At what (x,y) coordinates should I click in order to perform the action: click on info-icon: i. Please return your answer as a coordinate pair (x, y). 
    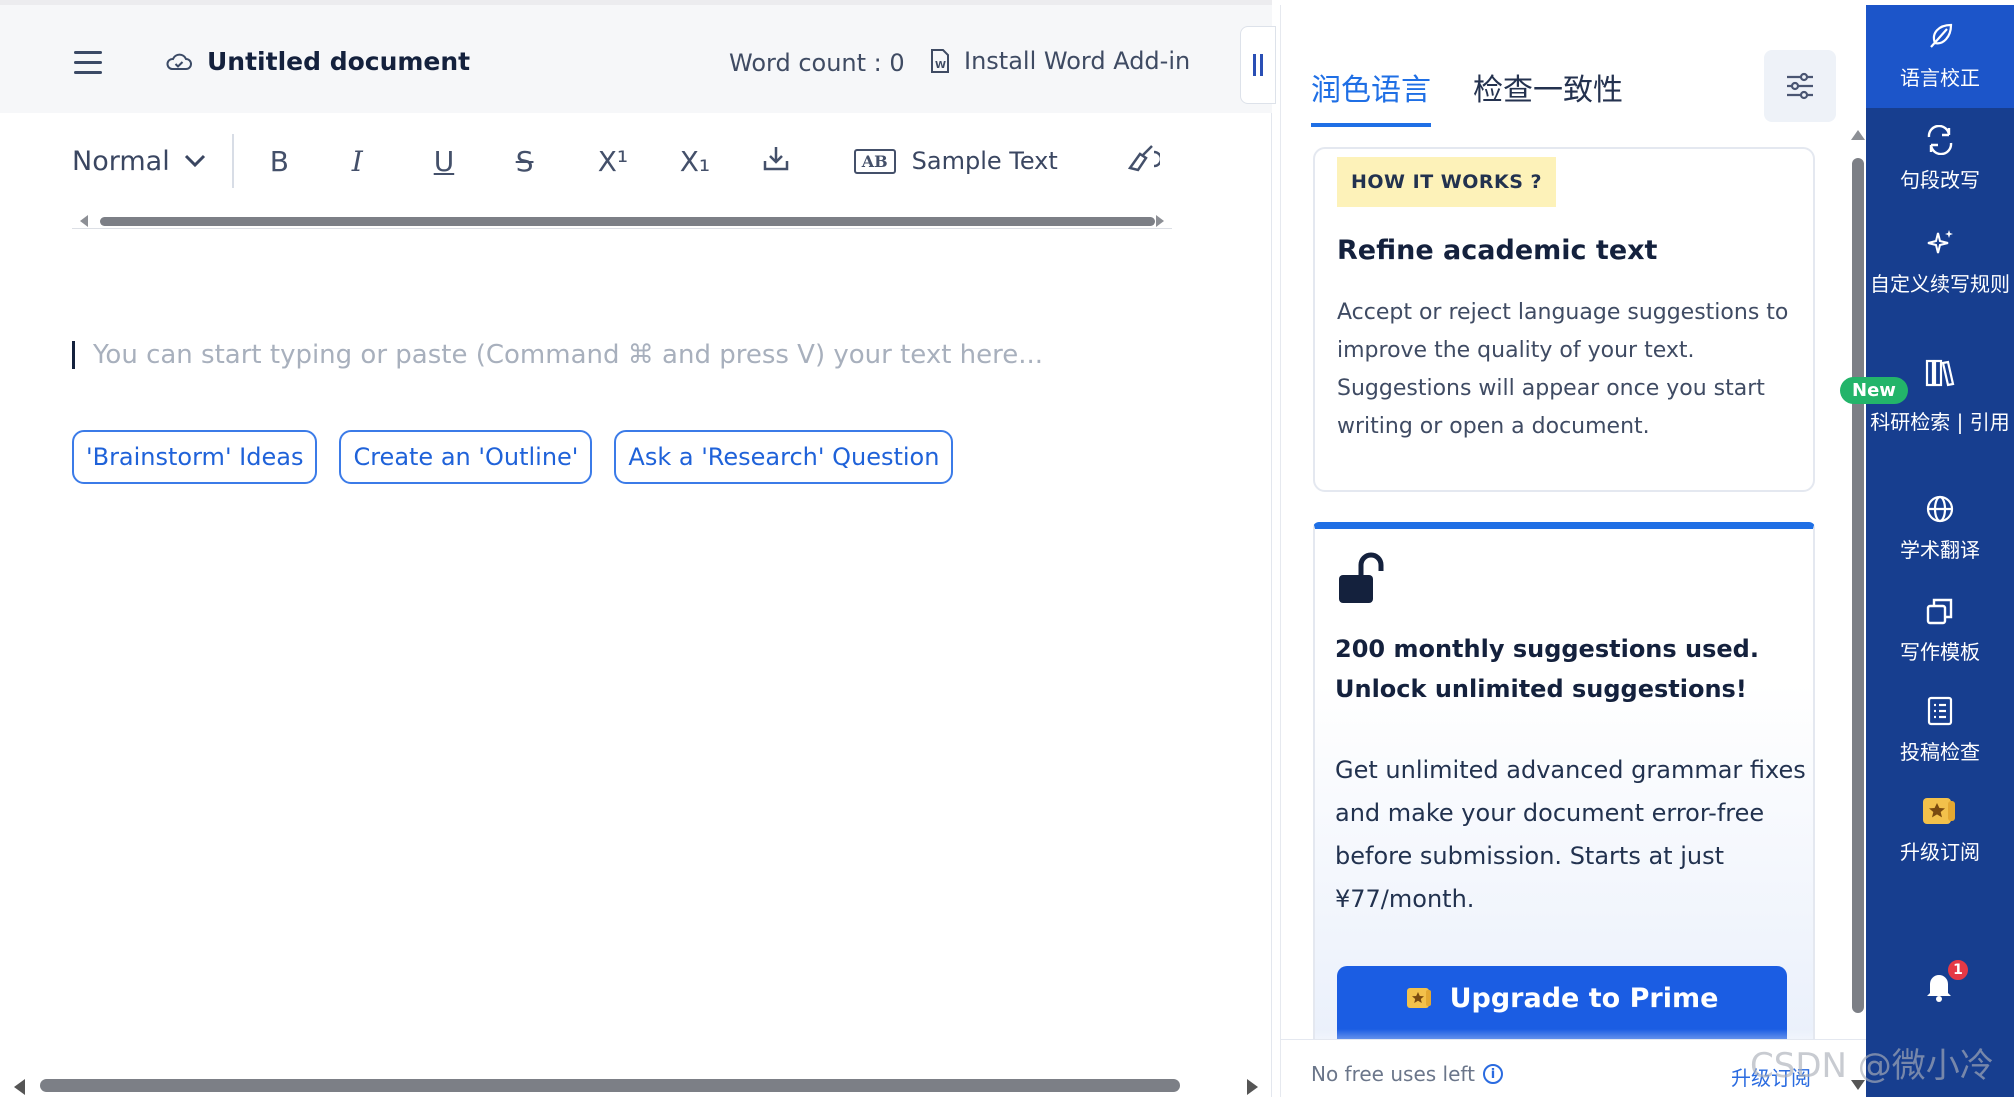
    Looking at the image, I should click on (1492, 1074).